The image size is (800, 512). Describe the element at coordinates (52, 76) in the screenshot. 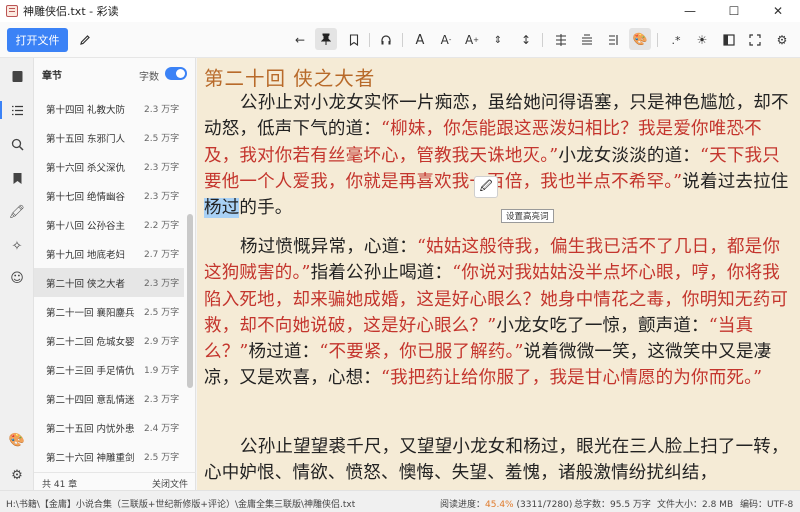

I see `chapter-header: 章节` at that location.